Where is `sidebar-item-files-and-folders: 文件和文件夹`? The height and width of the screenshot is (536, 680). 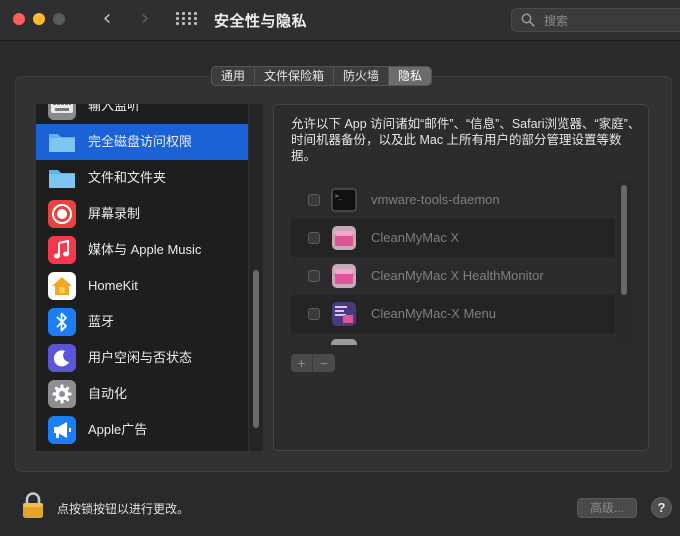 sidebar-item-files-and-folders: 文件和文件夹 is located at coordinates (142, 178).